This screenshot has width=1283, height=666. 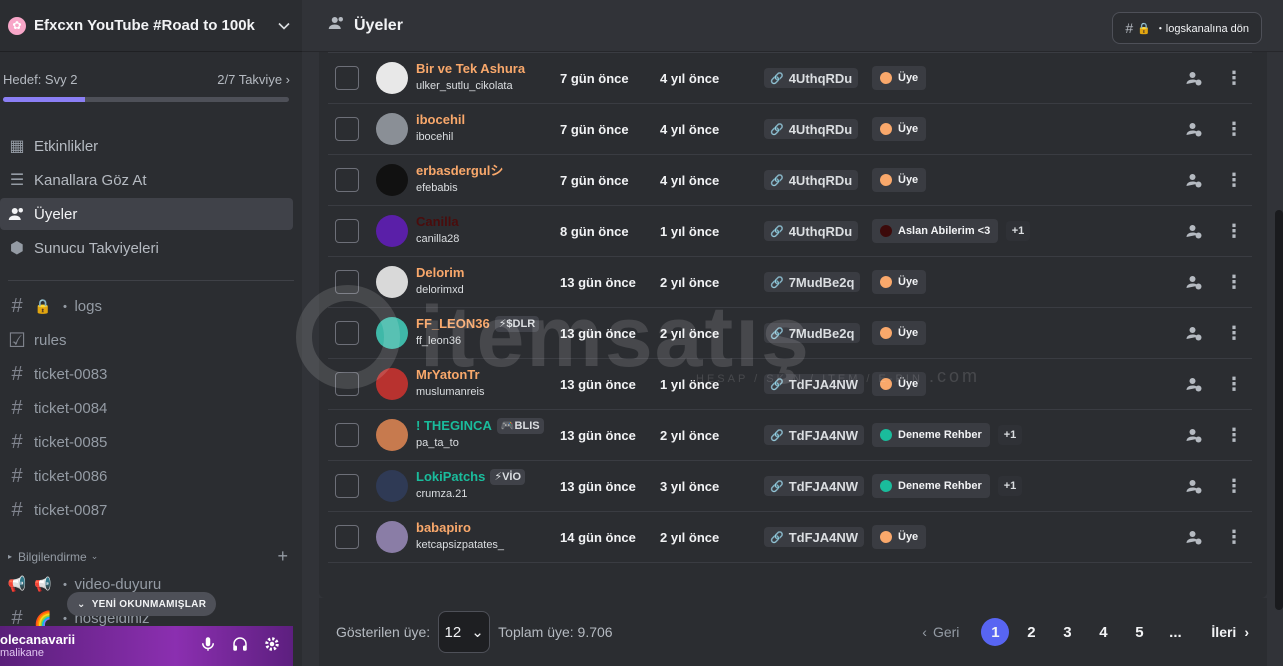 What do you see at coordinates (142, 604) in the screenshot?
I see `new-unreads-pill: ⌄ YENİ OKUNMAMIŞLAR` at bounding box center [142, 604].